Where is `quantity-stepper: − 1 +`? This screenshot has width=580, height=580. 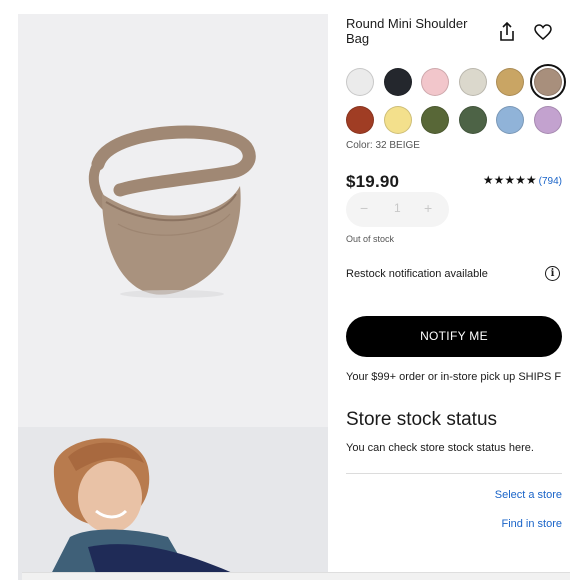
quantity-stepper: − 1 + is located at coordinates (397, 209).